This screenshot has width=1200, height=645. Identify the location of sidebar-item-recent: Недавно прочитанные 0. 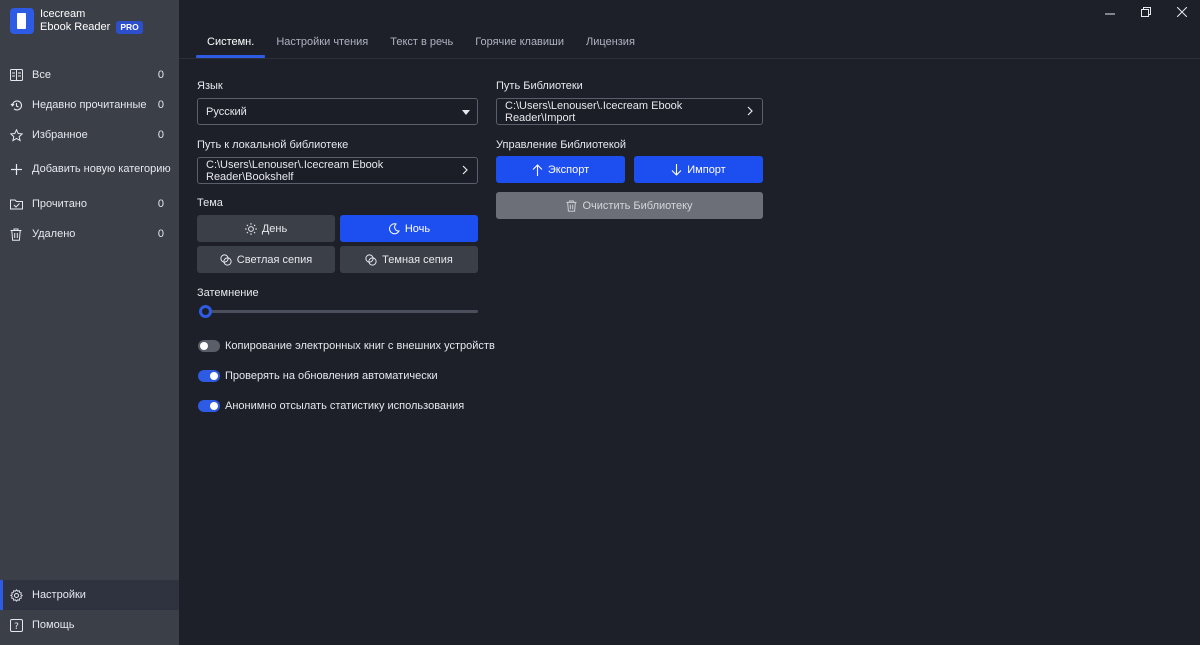
(89, 105).